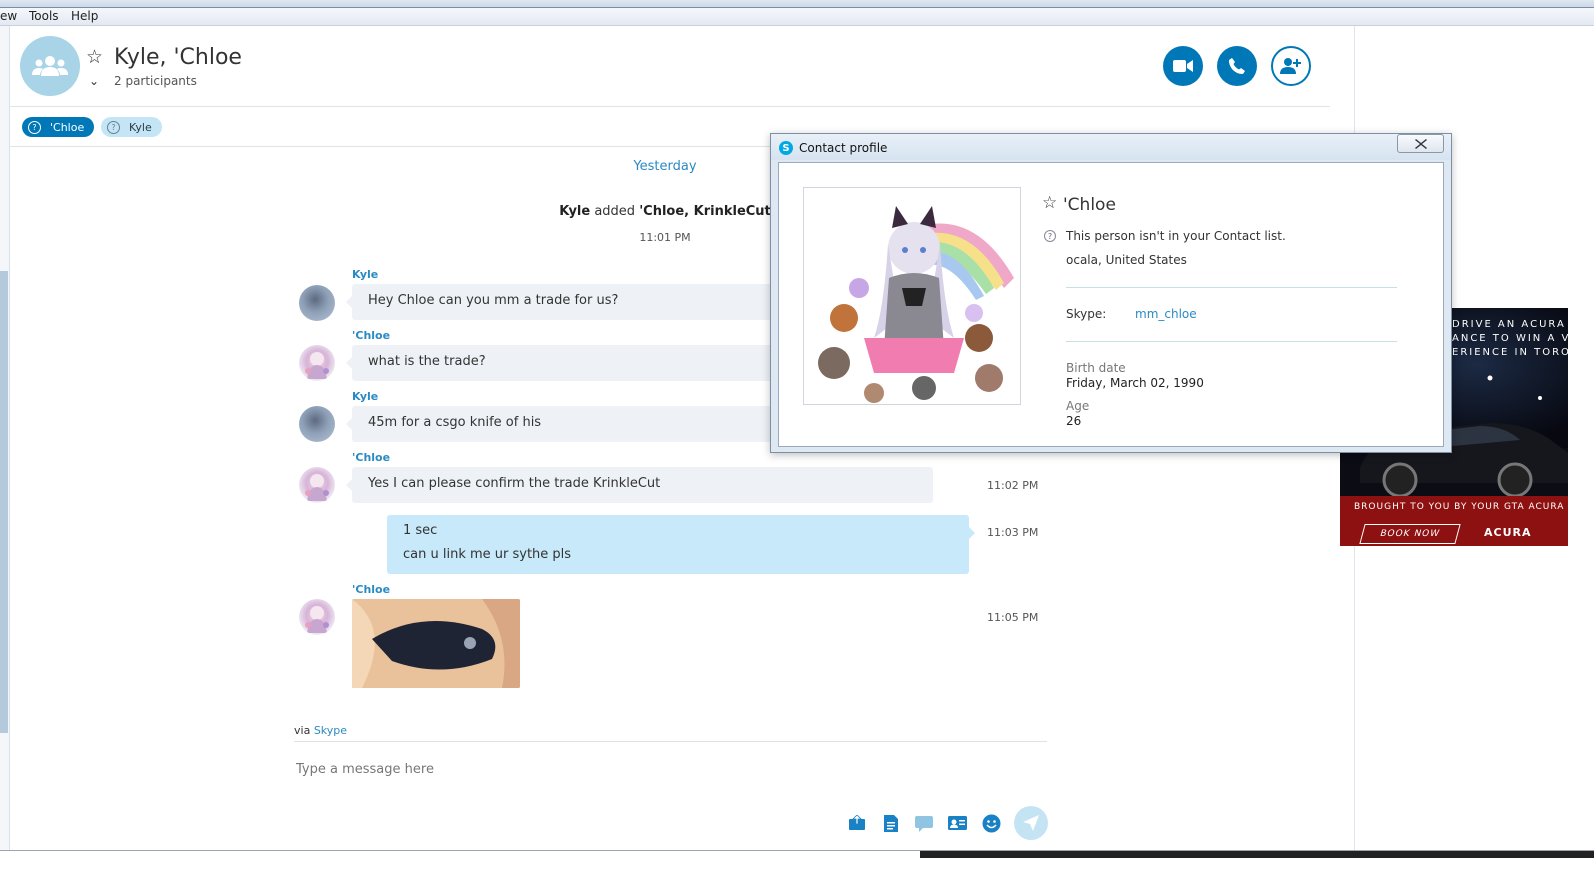 The width and height of the screenshot is (1594, 872). Describe the element at coordinates (4, 502) in the screenshot. I see `sidebar-scrollbar` at that location.